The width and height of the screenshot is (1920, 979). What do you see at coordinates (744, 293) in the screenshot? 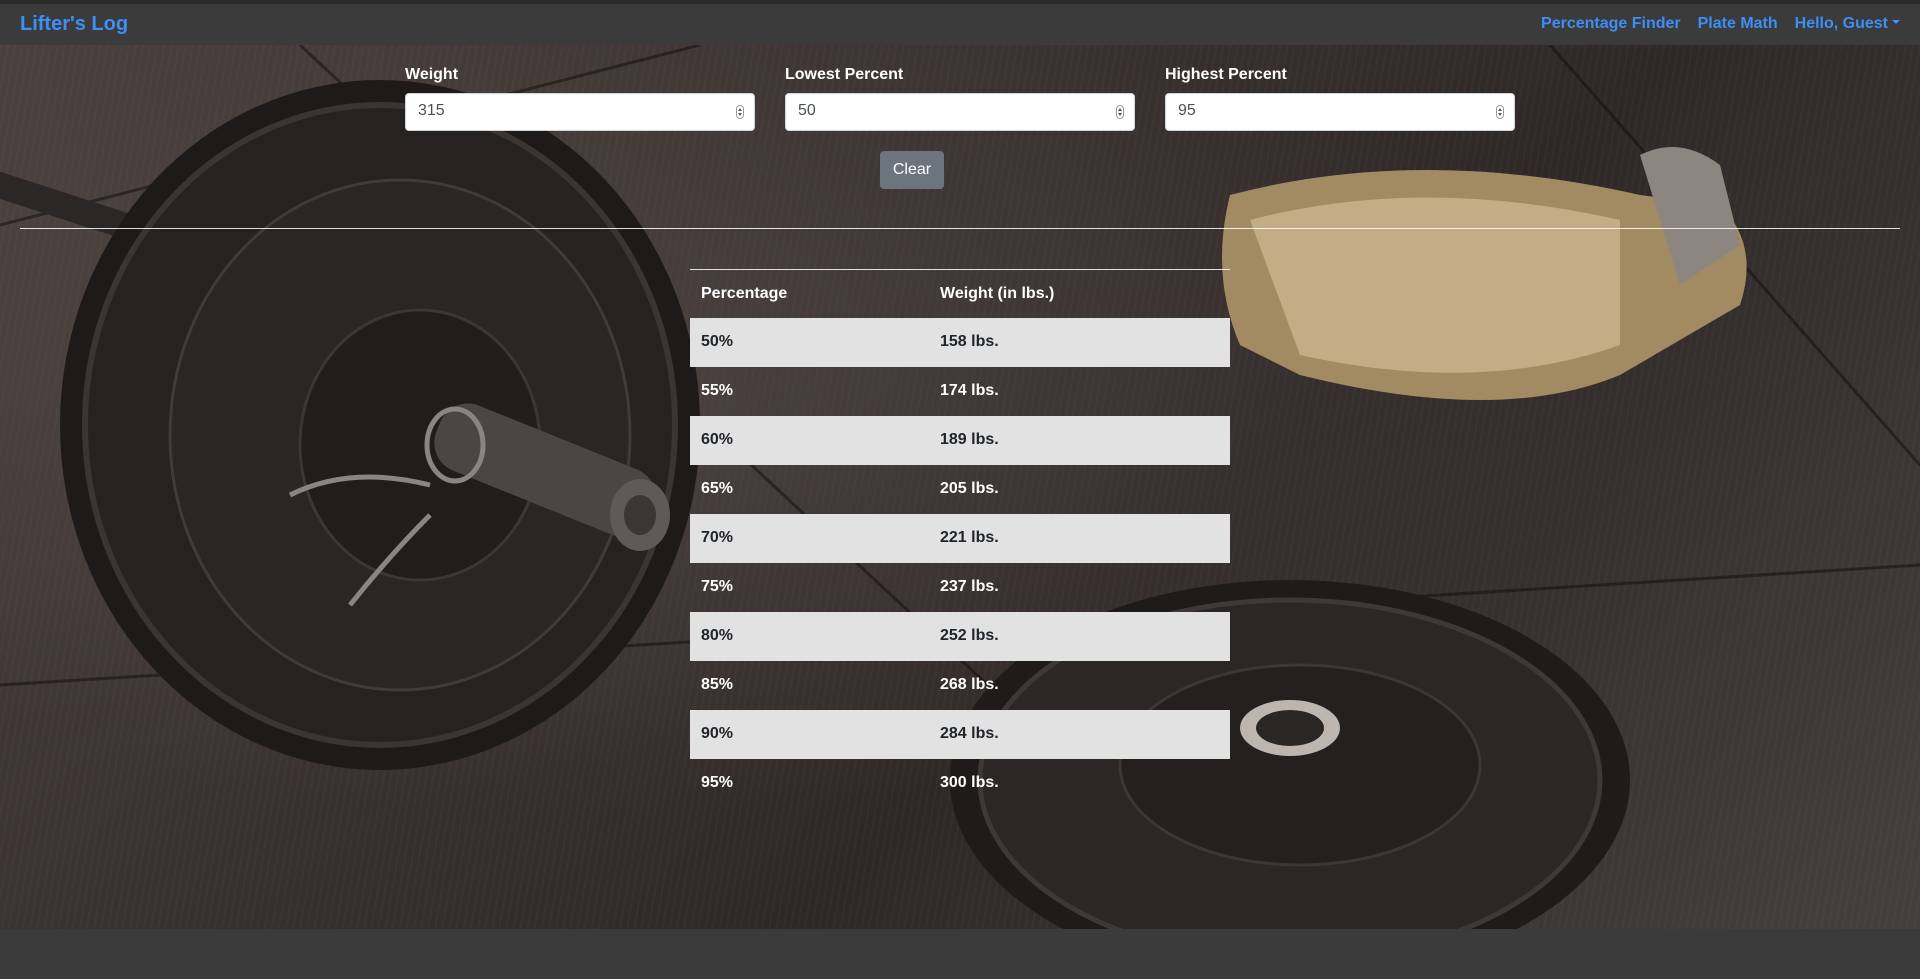
I see `column-header-percentage: Percentage` at bounding box center [744, 293].